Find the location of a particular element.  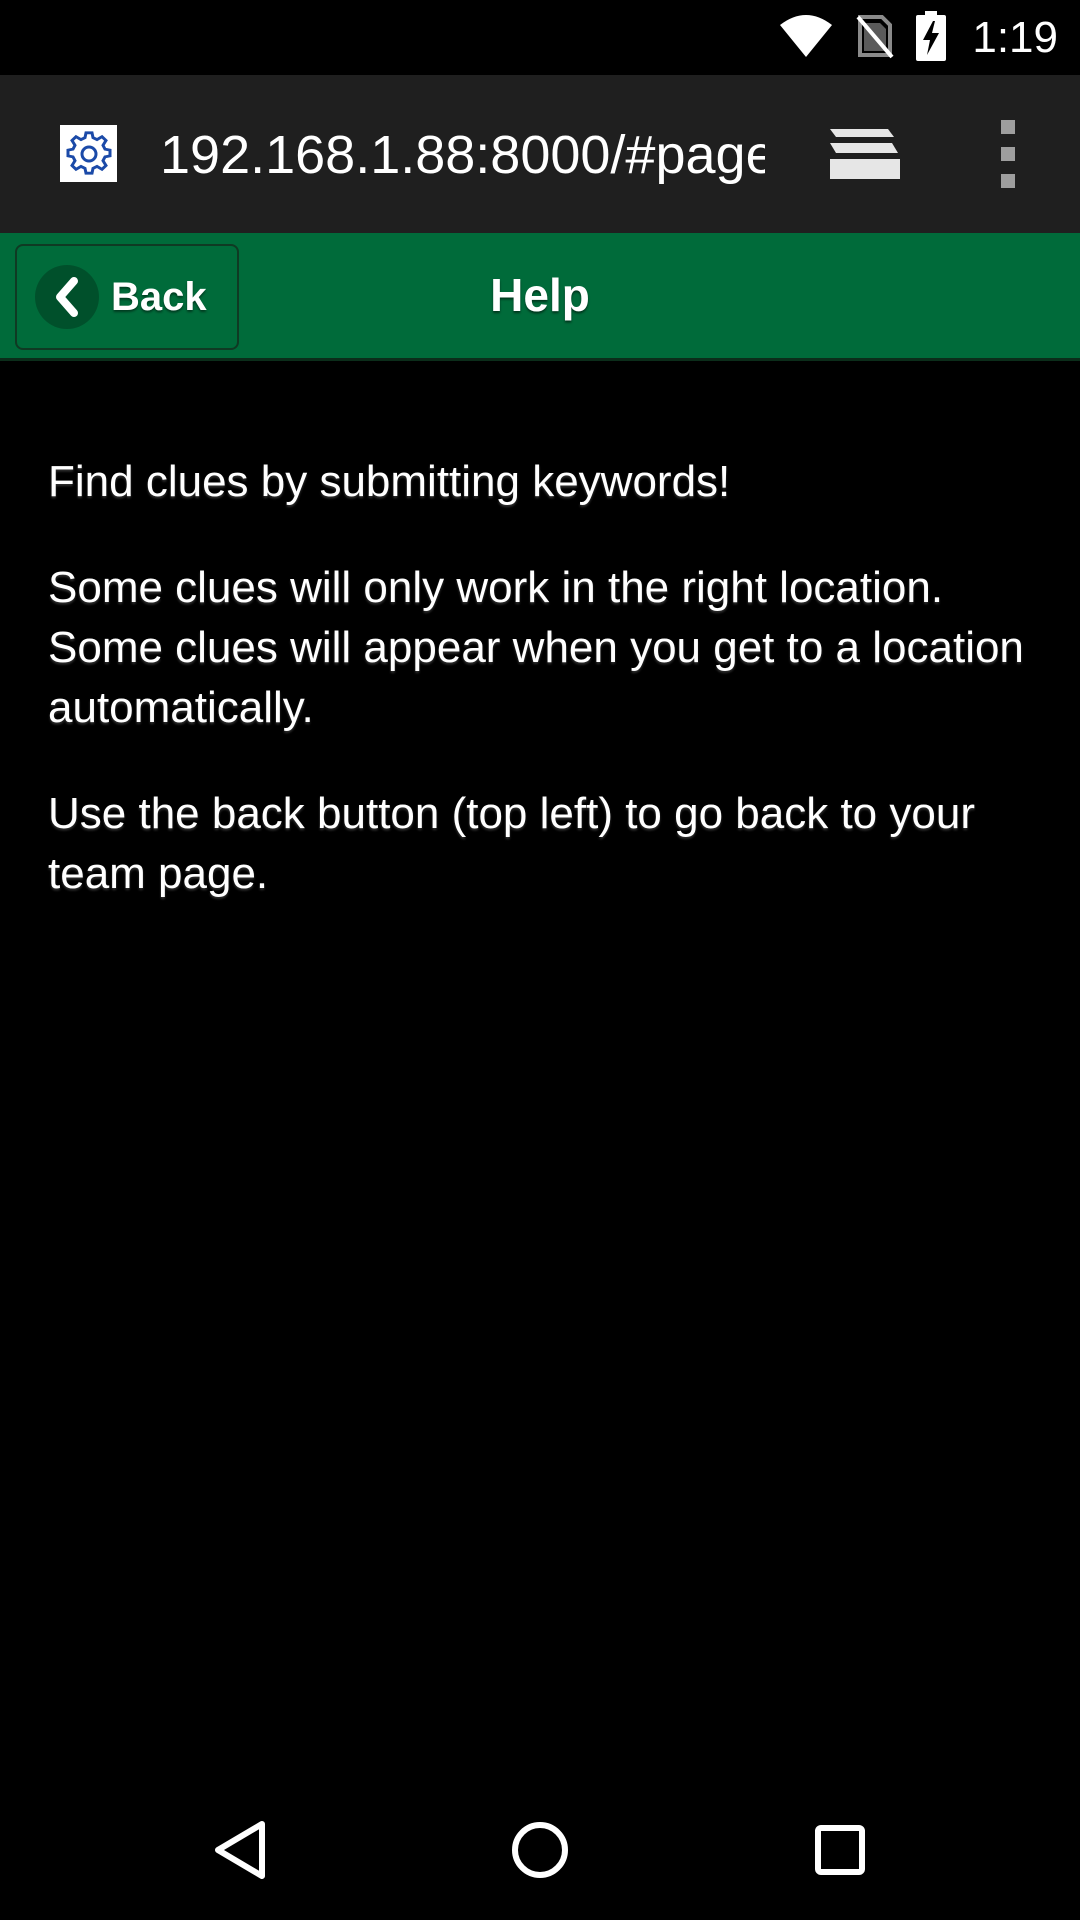

tabs-icon is located at coordinates (864, 153).